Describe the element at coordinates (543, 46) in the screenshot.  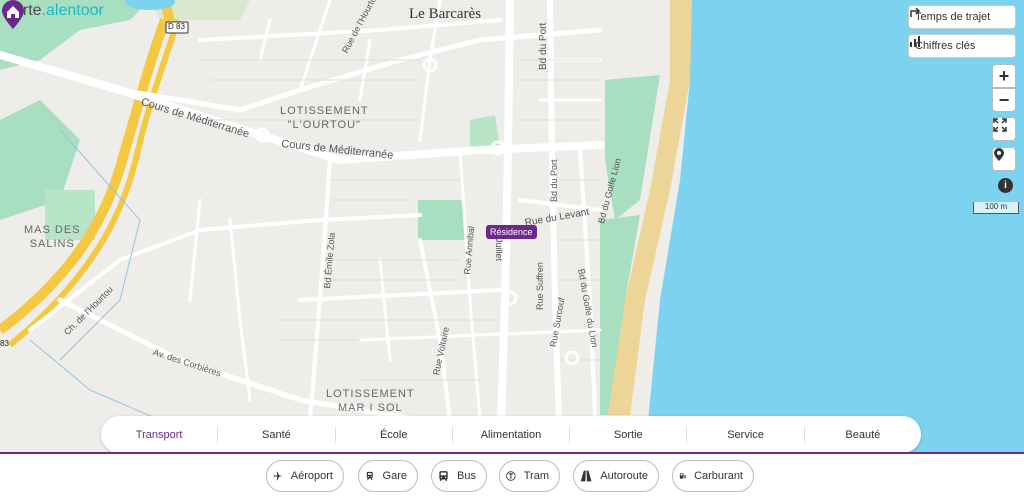
I see `label-bd-port-top: Bd du Port` at that location.